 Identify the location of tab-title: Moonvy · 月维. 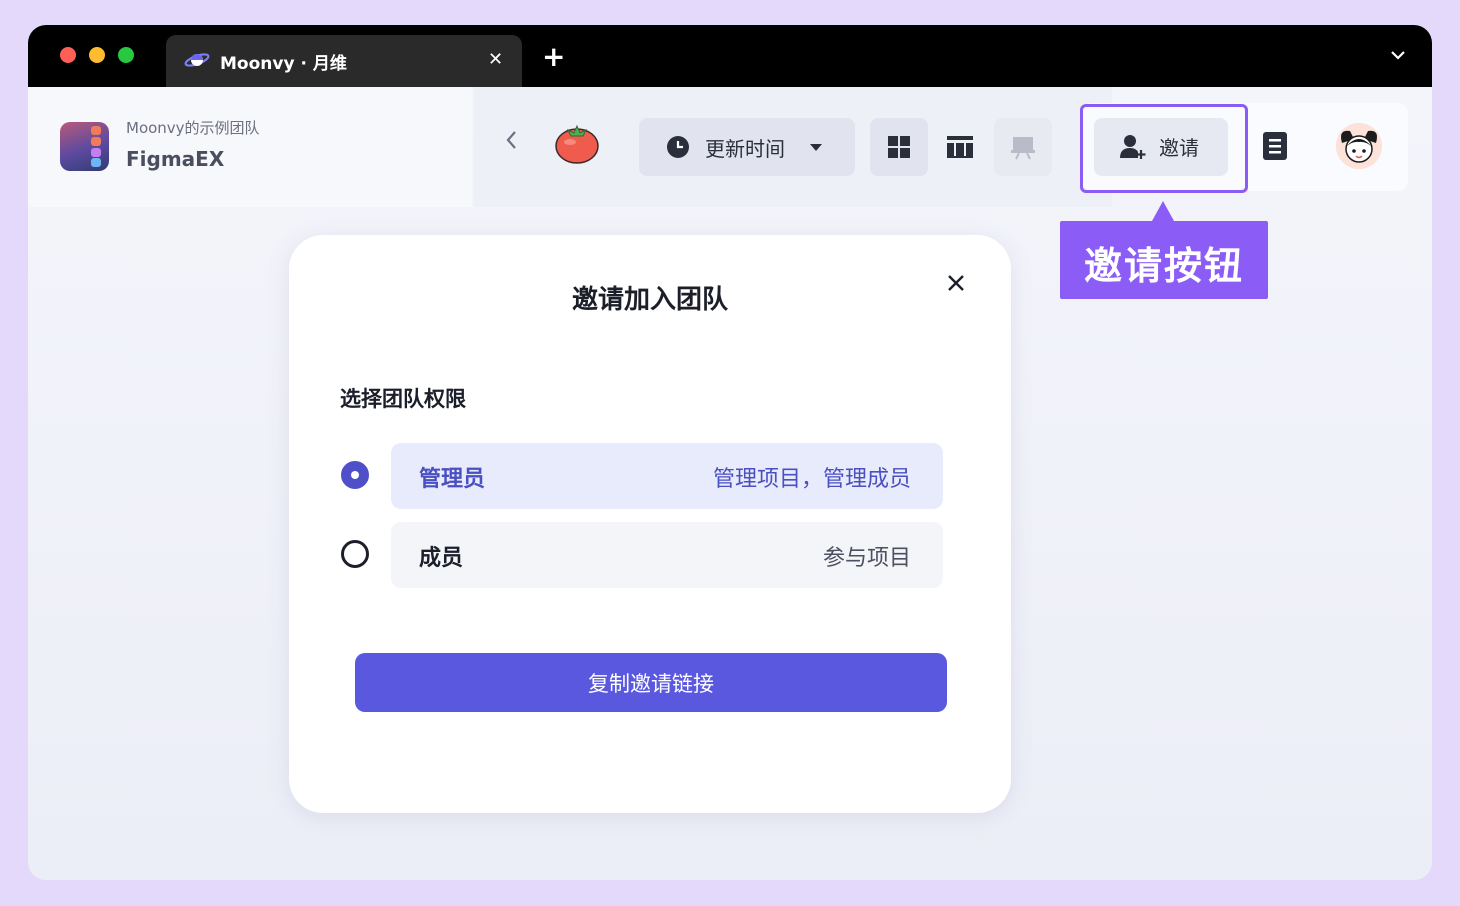
(283, 64).